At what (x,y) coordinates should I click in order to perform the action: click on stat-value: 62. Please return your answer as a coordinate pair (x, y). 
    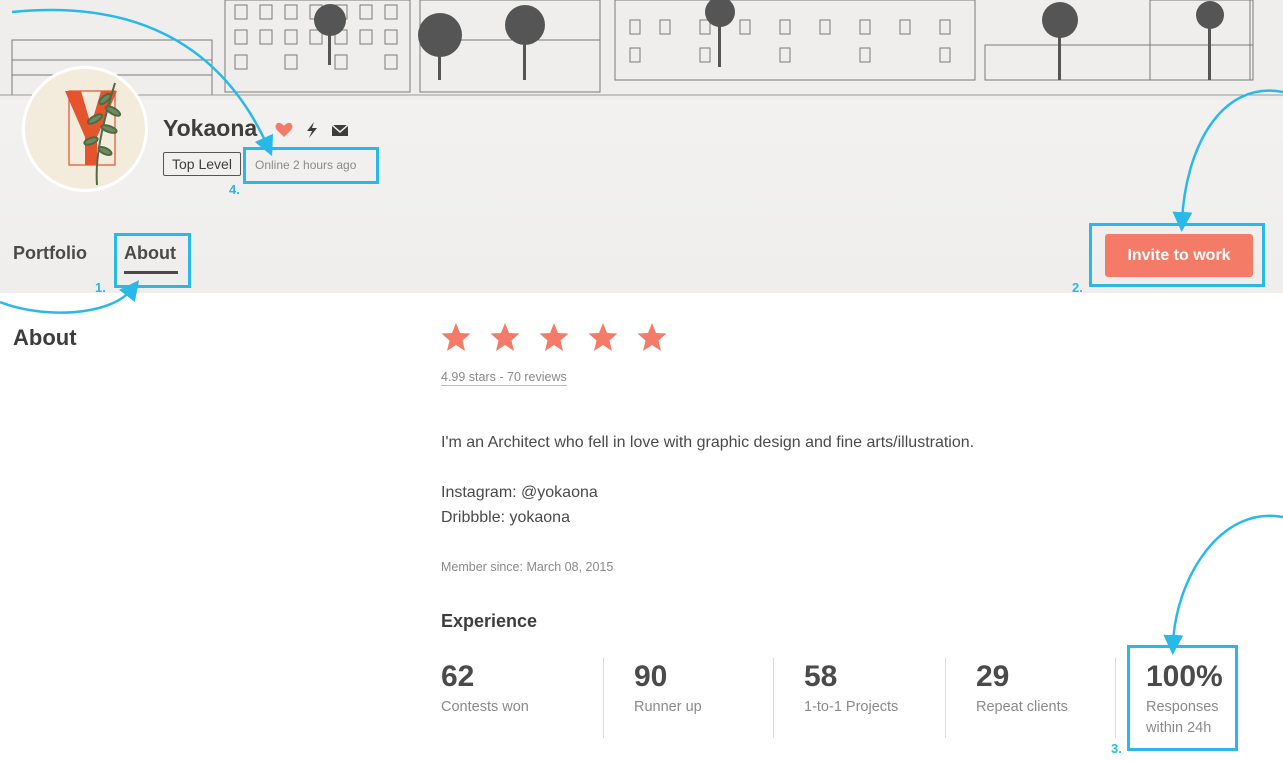
    Looking at the image, I should click on (458, 676).